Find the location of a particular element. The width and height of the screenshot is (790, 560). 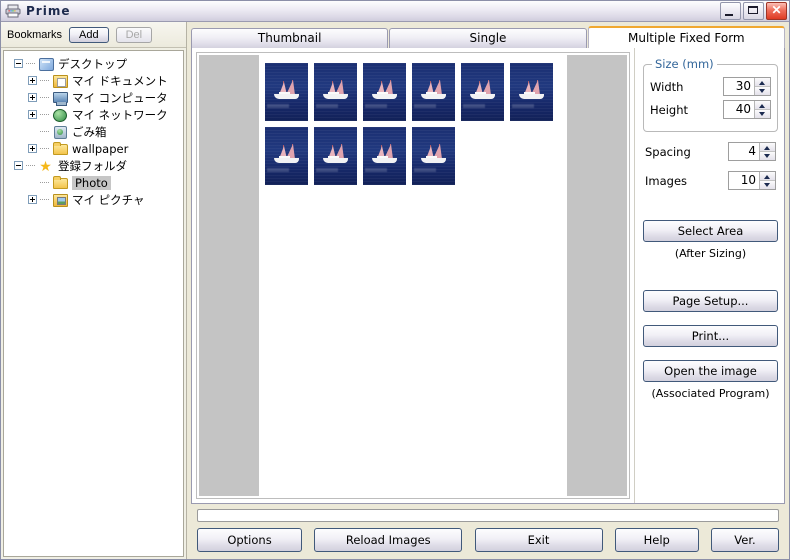

images-stepper: 10 is located at coordinates (752, 180).